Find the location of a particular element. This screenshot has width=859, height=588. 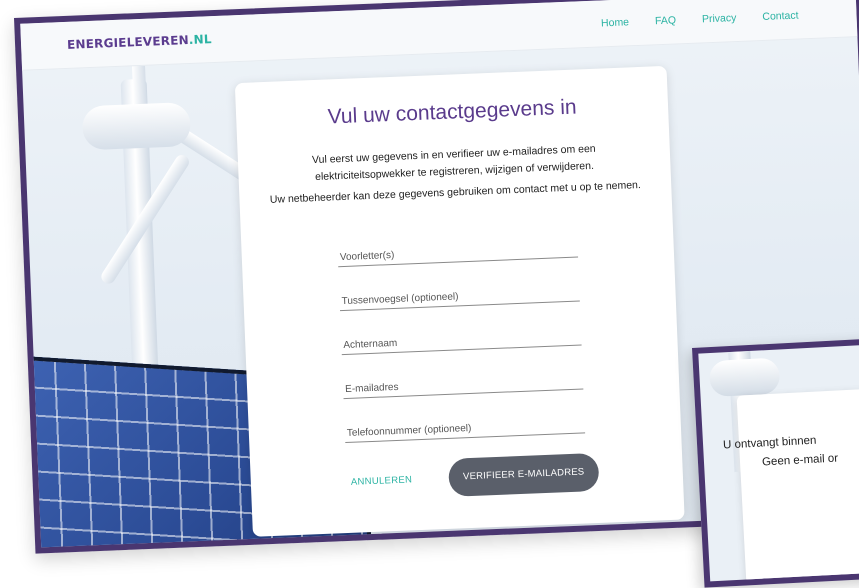

confirmation-card is located at coordinates (797, 485).